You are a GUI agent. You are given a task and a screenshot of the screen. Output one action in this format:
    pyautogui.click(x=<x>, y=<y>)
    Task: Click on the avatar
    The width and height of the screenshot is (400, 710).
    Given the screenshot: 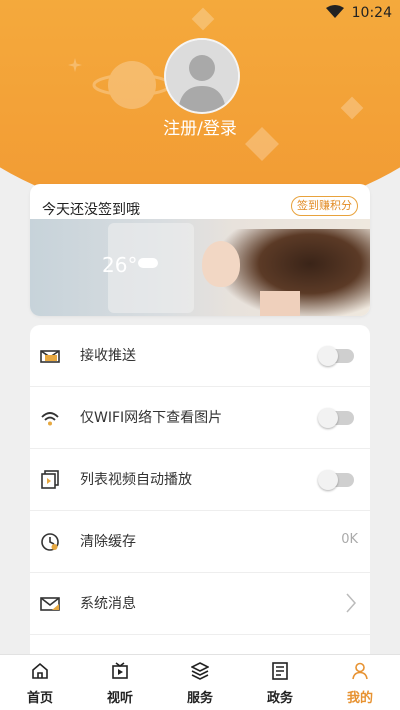 What is the action you would take?
    pyautogui.click(x=202, y=76)
    